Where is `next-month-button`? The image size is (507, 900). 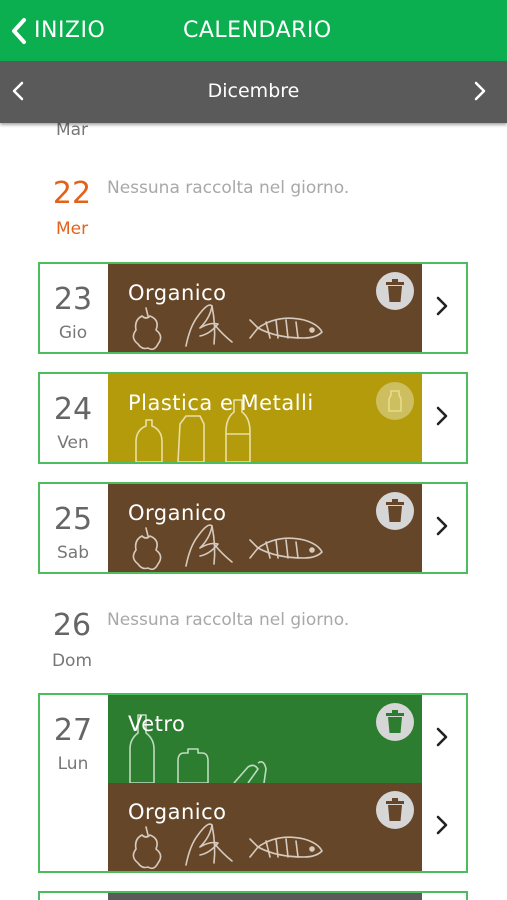 next-month-button is located at coordinates (480, 93).